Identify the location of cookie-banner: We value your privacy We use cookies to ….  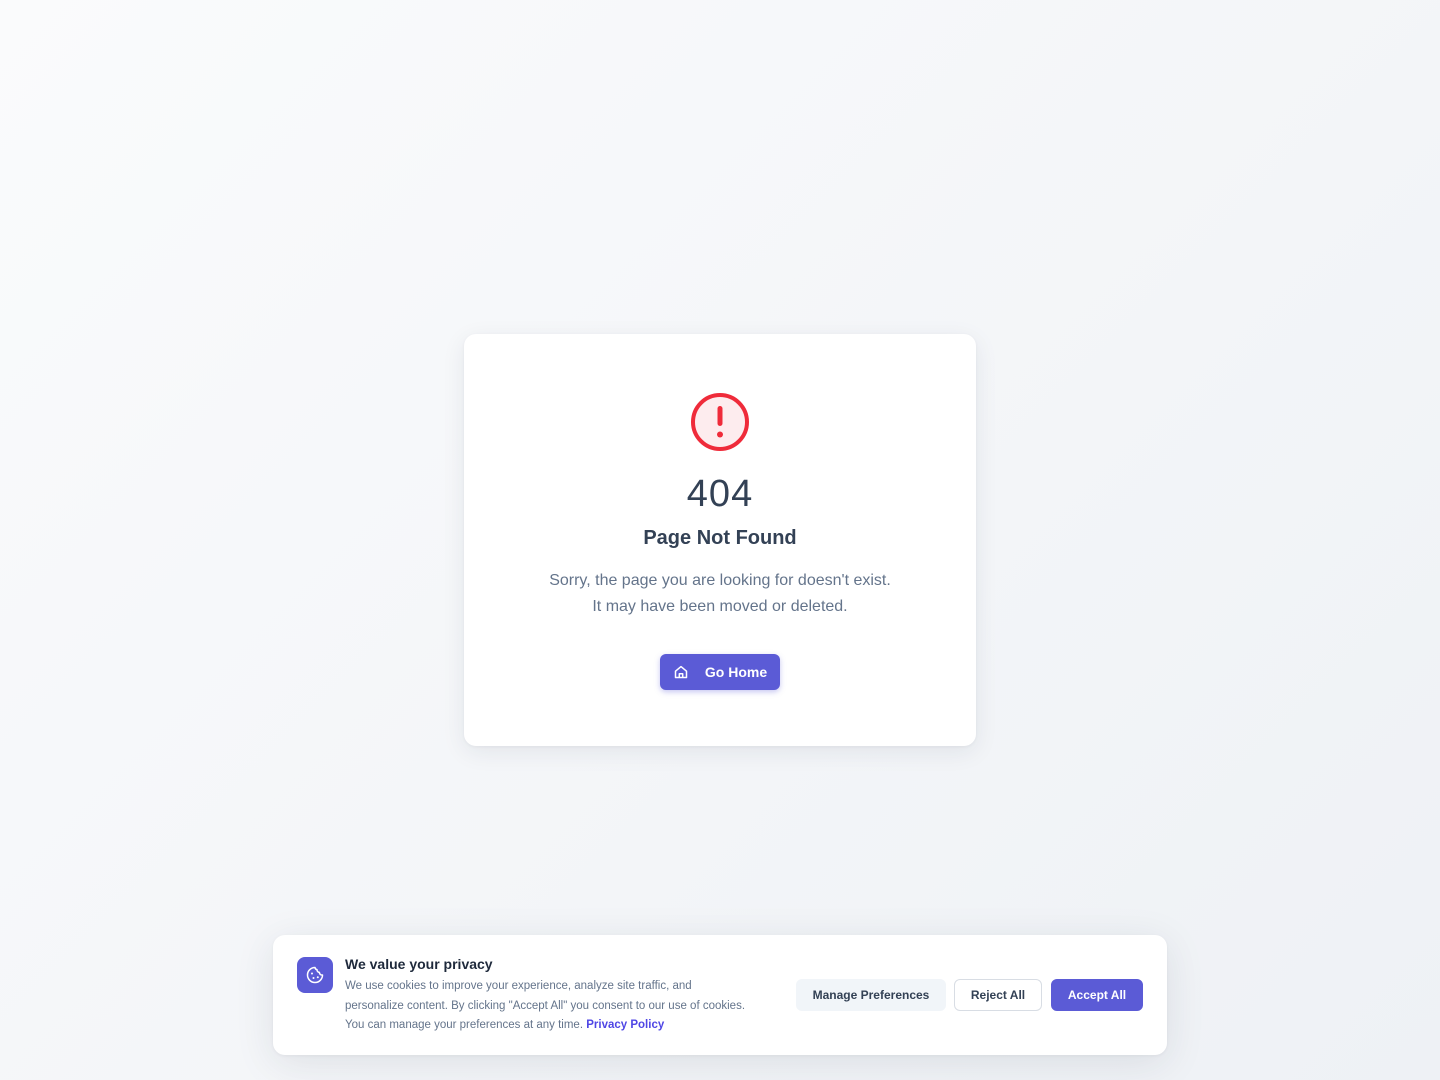
(720, 995).